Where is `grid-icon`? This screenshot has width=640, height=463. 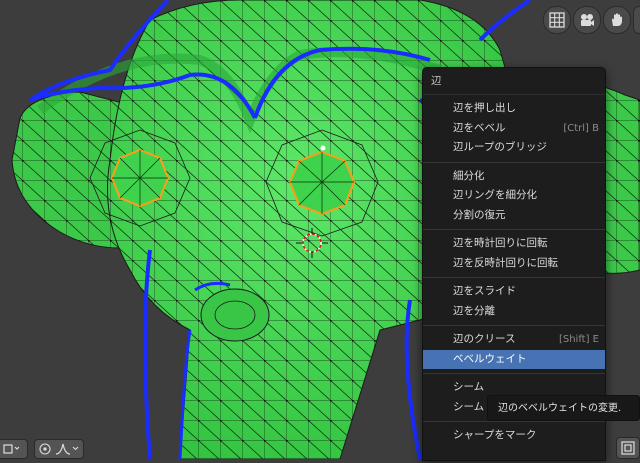 grid-icon is located at coordinates (557, 20).